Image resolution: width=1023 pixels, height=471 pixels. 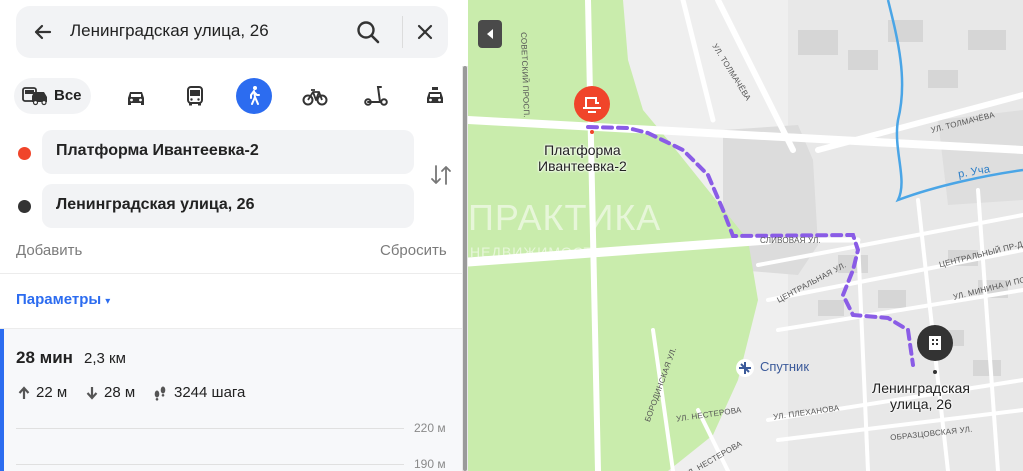 What do you see at coordinates (68, 95) in the screenshot?
I see `mode-all-label: Все` at bounding box center [68, 95].